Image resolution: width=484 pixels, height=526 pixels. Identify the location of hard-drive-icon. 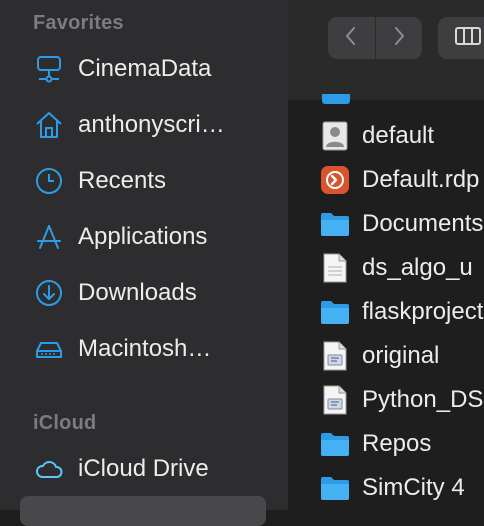
(49, 349).